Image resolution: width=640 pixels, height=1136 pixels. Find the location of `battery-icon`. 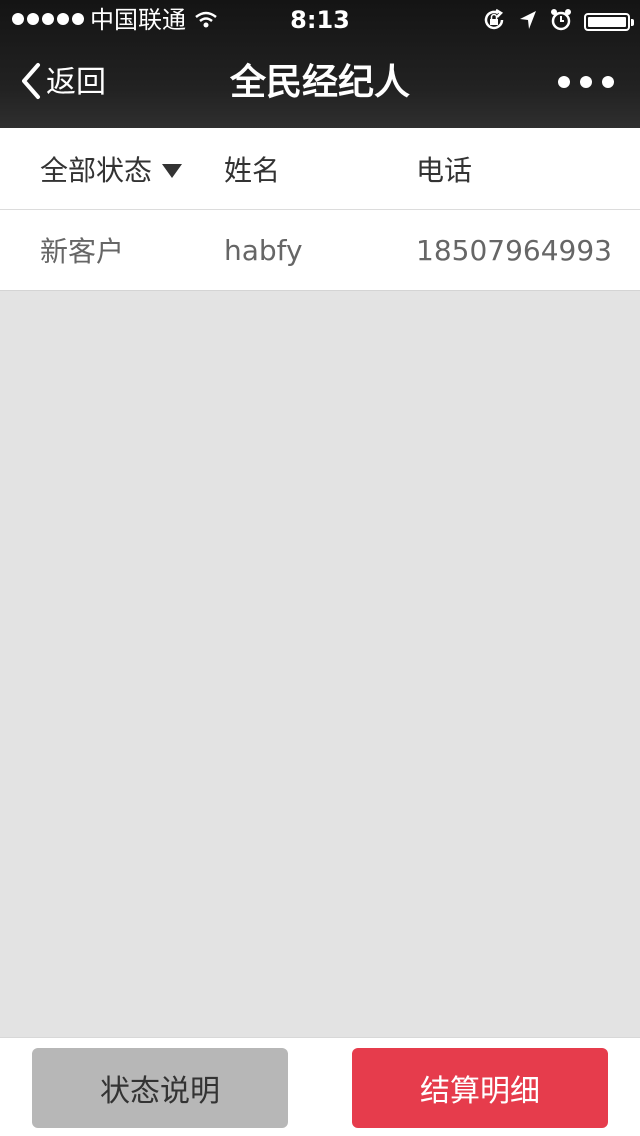

battery-icon is located at coordinates (609, 22).